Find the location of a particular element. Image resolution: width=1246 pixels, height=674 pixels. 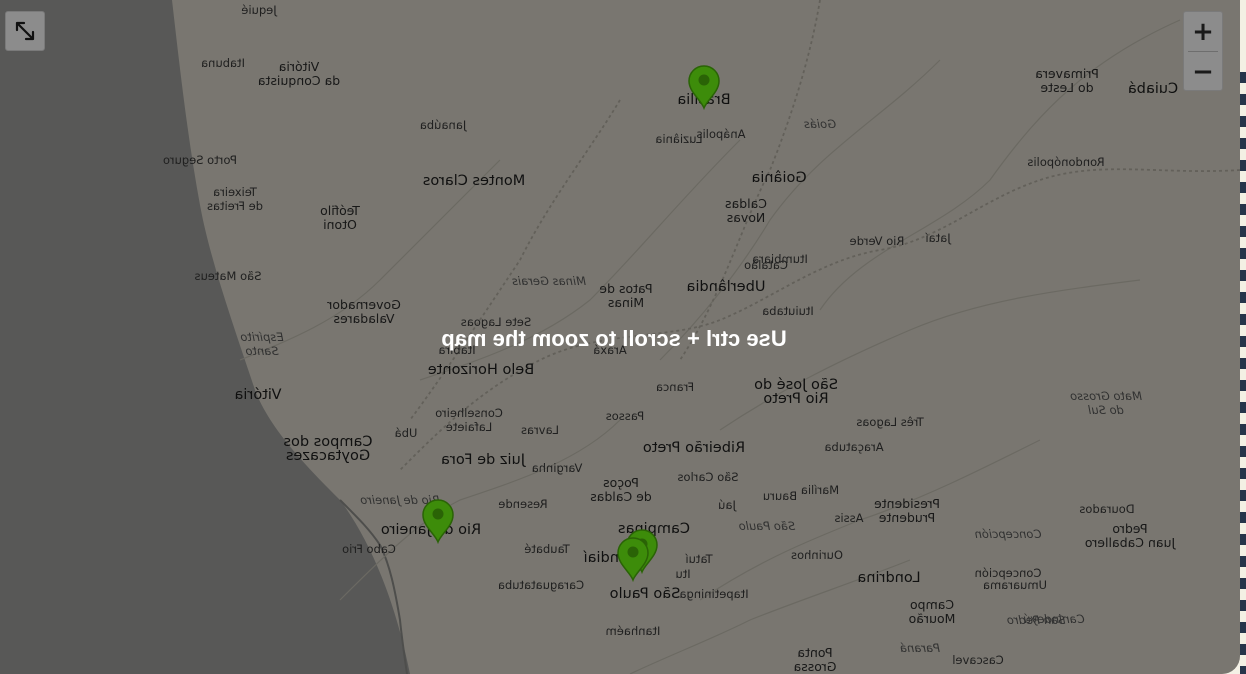

expand-icon is located at coordinates (25, 31).